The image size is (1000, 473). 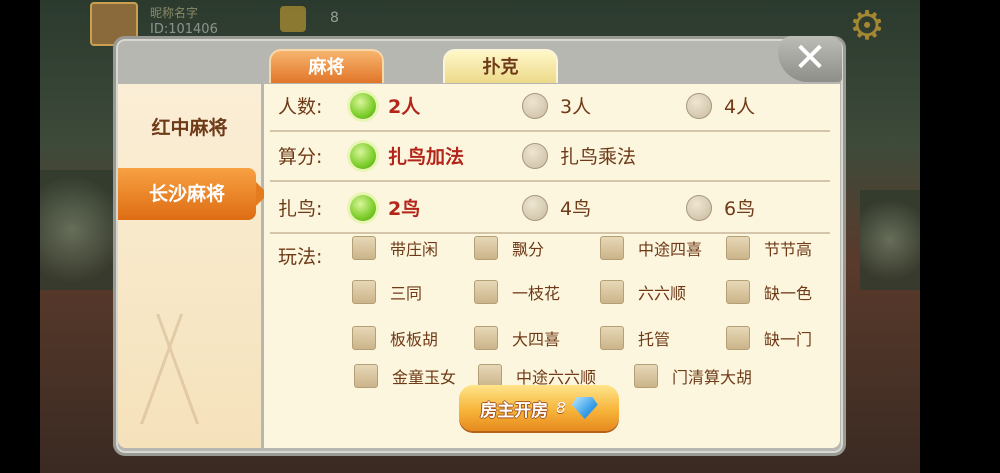 What do you see at coordinates (528, 249) in the screenshot?
I see `rule-label: 飘分` at bounding box center [528, 249].